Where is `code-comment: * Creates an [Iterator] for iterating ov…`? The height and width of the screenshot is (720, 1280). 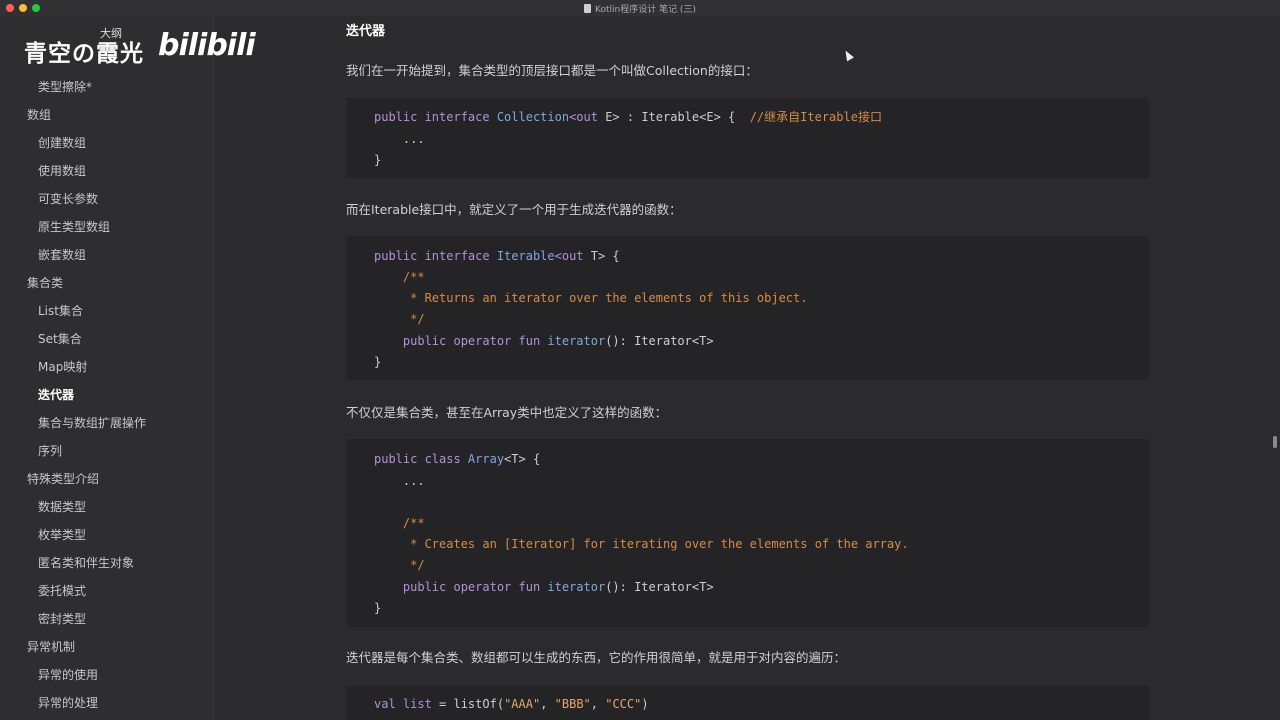
code-comment: * Creates an [Iterator] for iterating ov… is located at coordinates (641, 544).